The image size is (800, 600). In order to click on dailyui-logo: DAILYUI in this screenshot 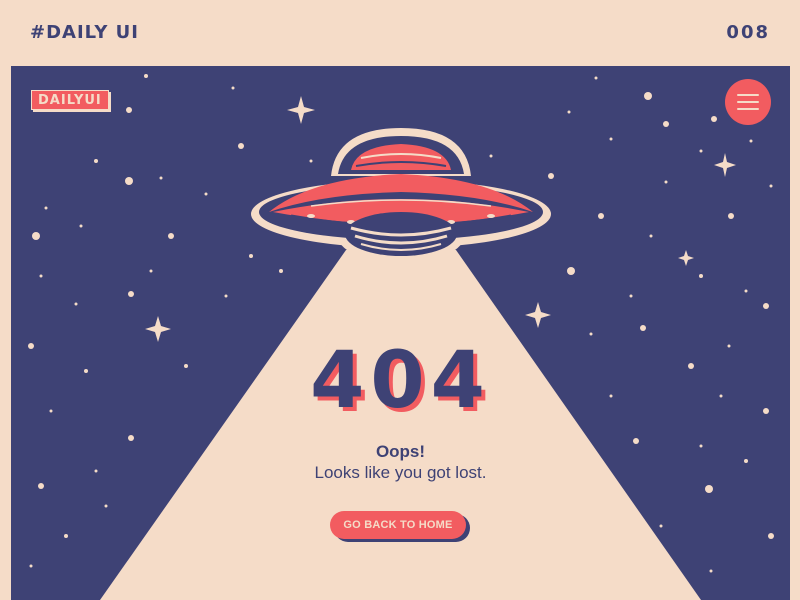, I will do `click(70, 100)`.